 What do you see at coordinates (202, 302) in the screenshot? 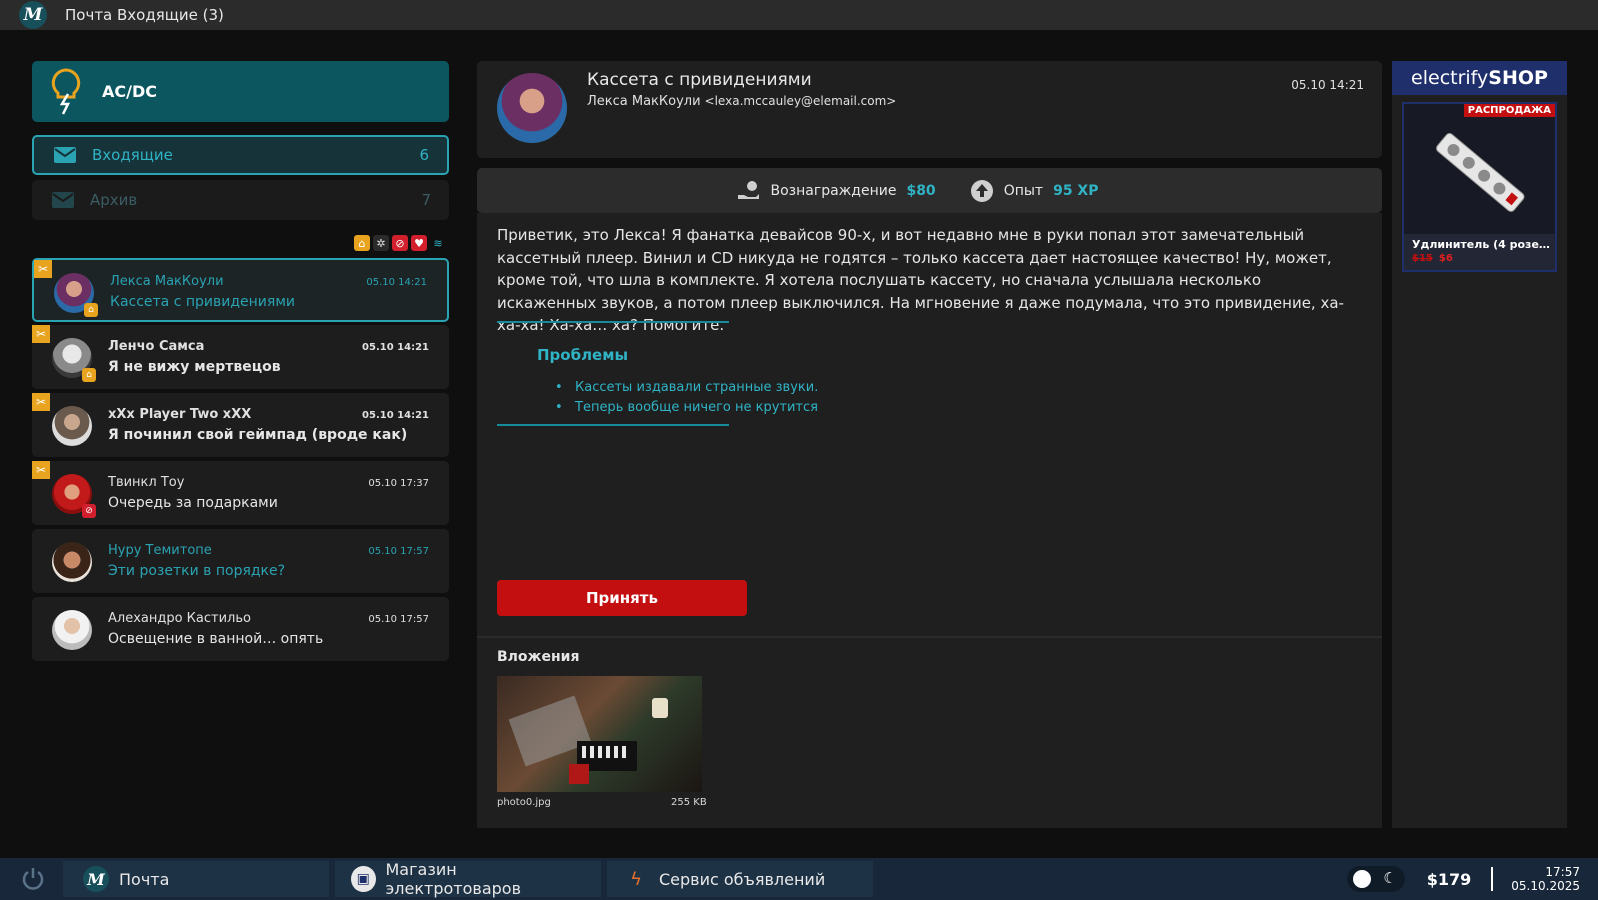
I see `message-subject: Кассета с привидениями` at bounding box center [202, 302].